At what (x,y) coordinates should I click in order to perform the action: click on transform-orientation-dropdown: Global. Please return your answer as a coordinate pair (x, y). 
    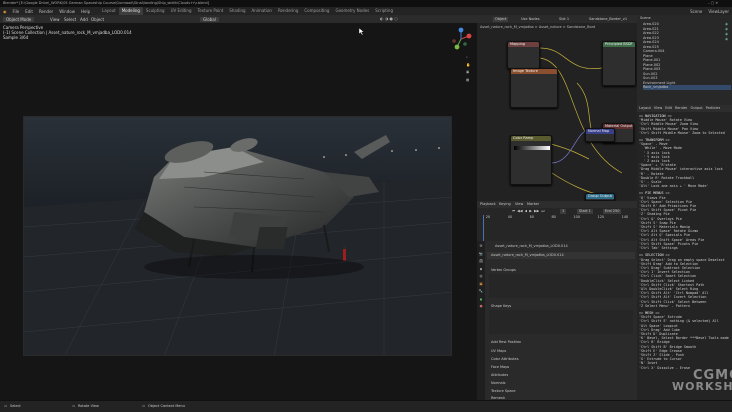
    Looking at the image, I should click on (209, 19).